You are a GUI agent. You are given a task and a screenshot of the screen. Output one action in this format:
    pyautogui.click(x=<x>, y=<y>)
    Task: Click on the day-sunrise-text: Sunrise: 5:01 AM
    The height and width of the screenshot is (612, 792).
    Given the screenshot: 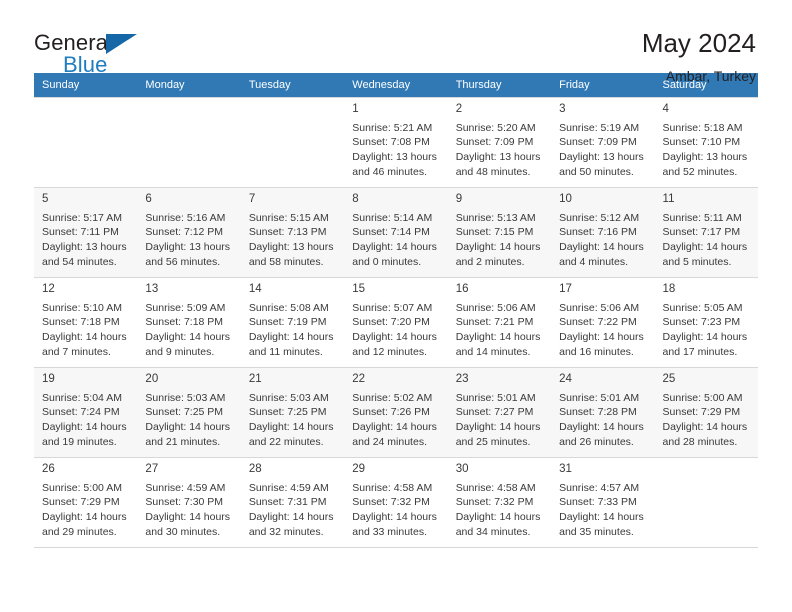 What is the action you would take?
    pyautogui.click(x=495, y=397)
    